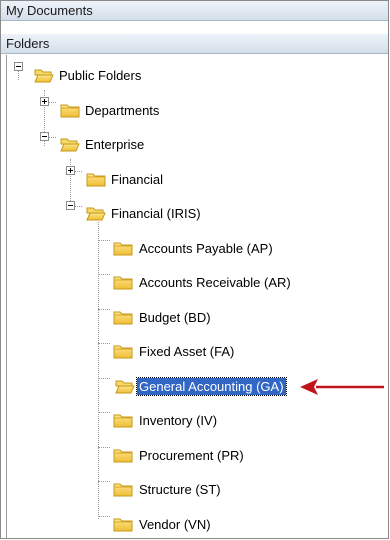 Image resolution: width=390 pixels, height=540 pixels. I want to click on tree-node-general-accounting: General Accounting (GA), so click(213, 386).